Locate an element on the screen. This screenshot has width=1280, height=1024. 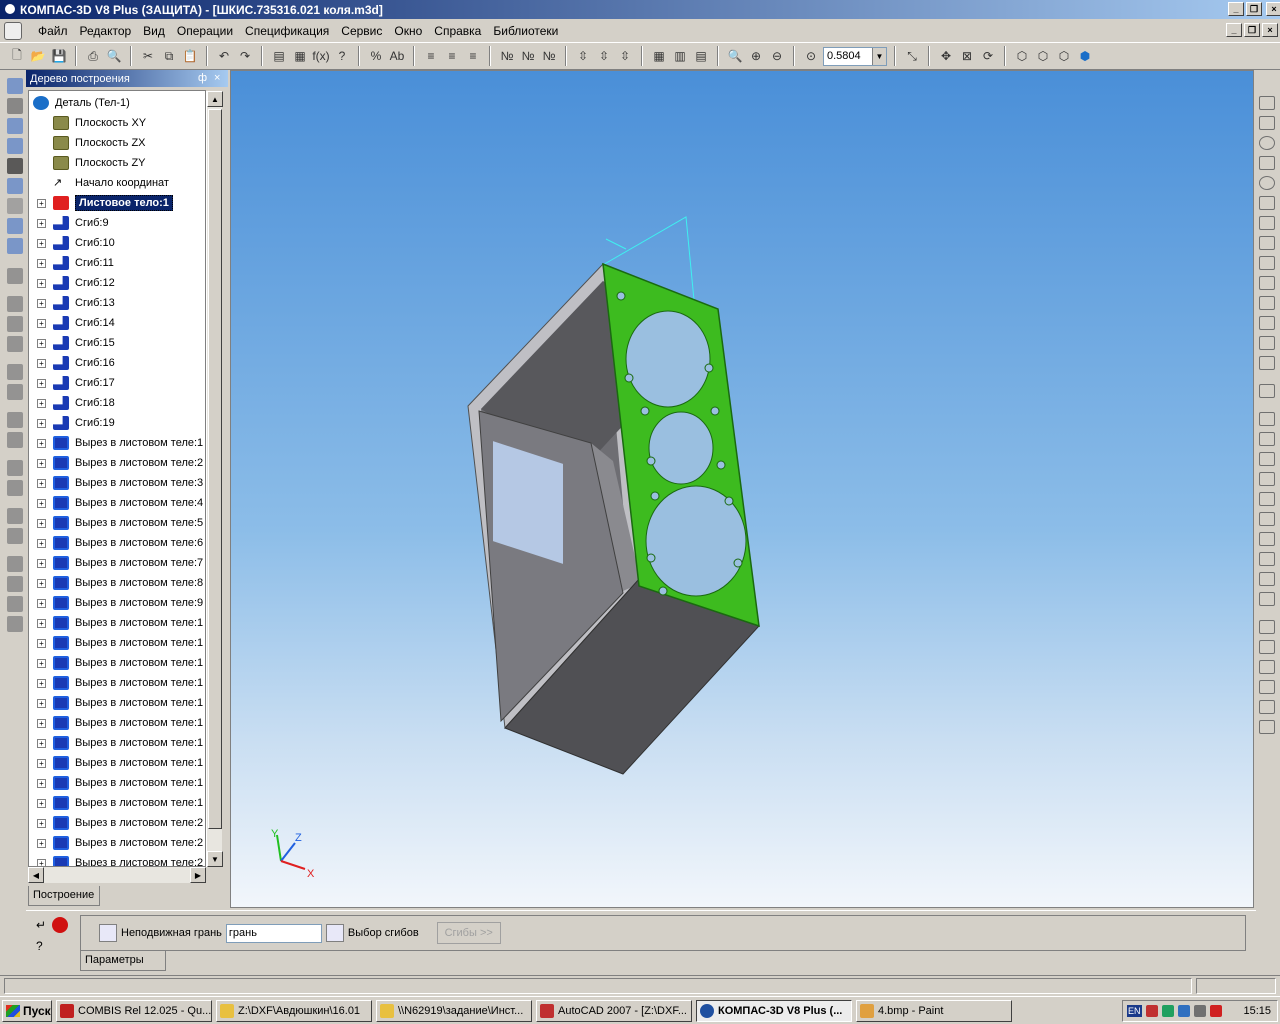
tool-stamp-icon is located at coordinates (15, 344).